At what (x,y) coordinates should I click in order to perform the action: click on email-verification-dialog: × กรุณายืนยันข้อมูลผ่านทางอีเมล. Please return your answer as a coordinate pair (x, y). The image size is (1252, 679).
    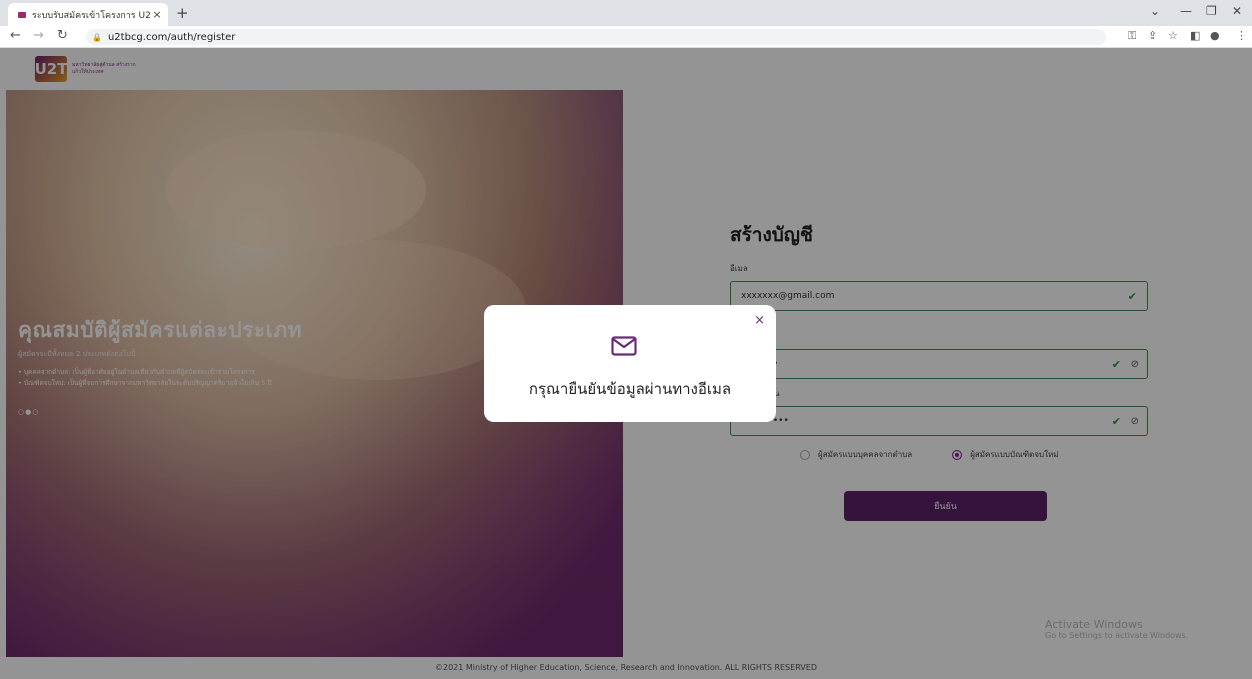
    Looking at the image, I should click on (630, 363).